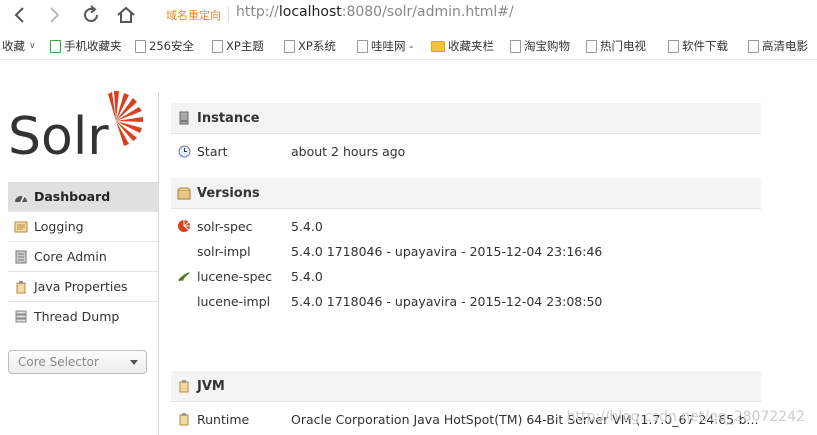 The height and width of the screenshot is (435, 817). I want to click on nav-item-label: Logging, so click(59, 226).